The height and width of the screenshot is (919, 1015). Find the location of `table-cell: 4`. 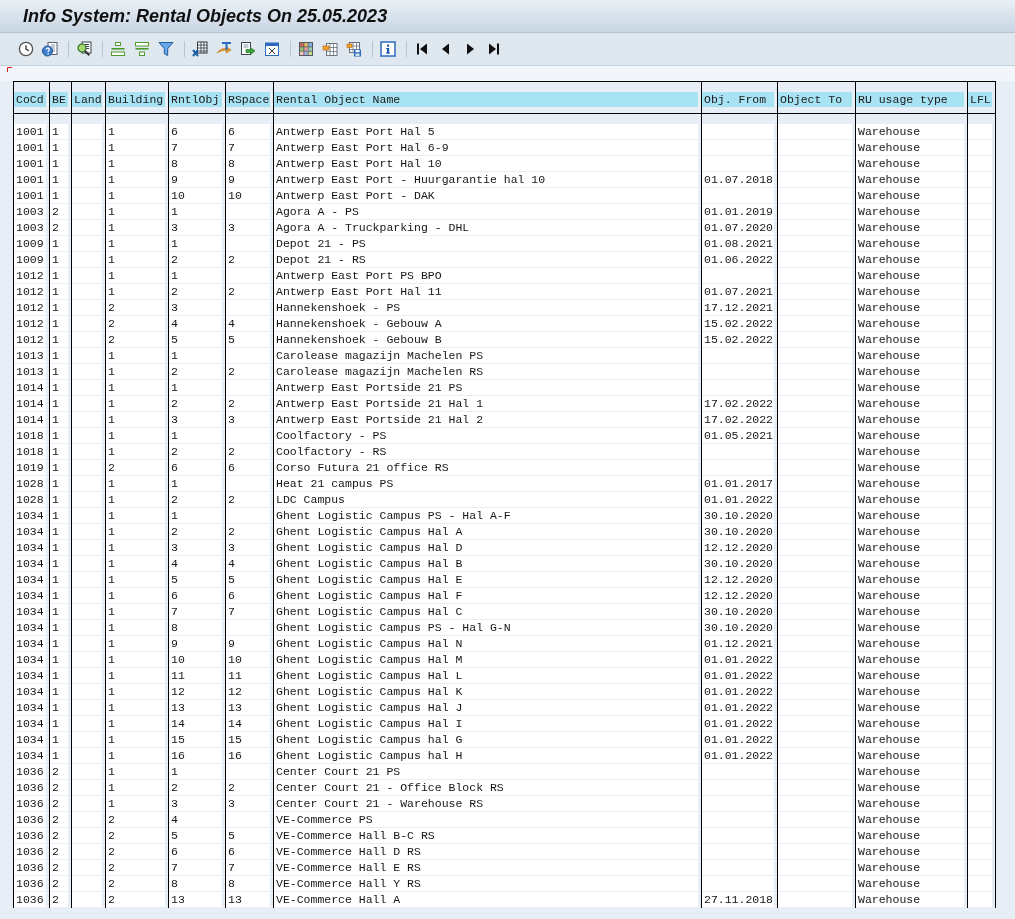

table-cell: 4 is located at coordinates (248, 563).